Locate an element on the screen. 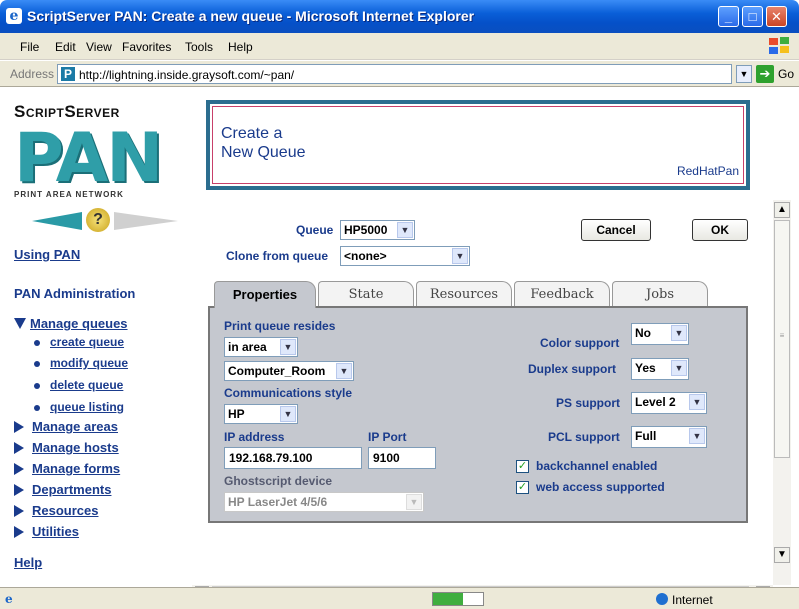 The height and width of the screenshot is (609, 799). menu-tools: Tools is located at coordinates (199, 47).